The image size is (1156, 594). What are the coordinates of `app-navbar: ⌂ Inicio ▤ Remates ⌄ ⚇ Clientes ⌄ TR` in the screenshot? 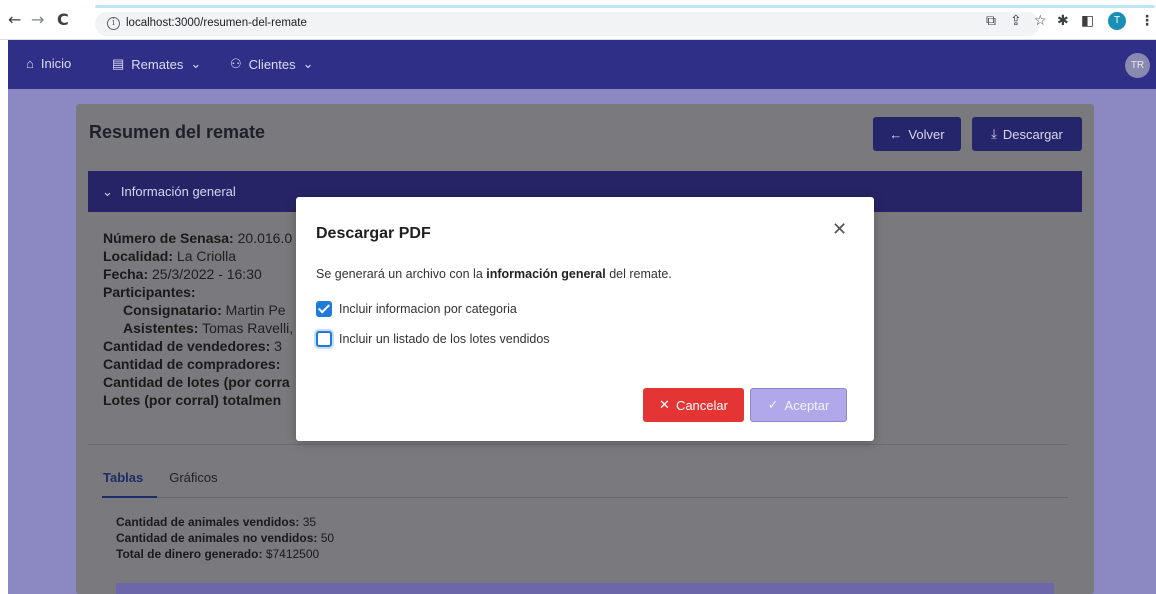 It's located at (582, 64).